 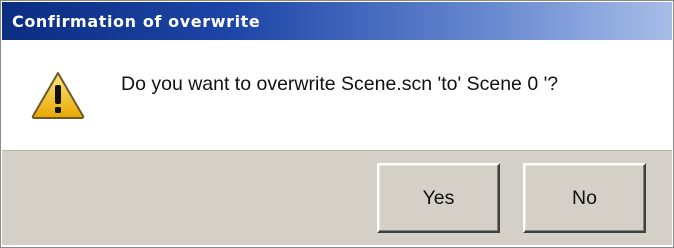 What do you see at coordinates (136, 21) in the screenshot?
I see `dialog-title: Confirmation of overwrite` at bounding box center [136, 21].